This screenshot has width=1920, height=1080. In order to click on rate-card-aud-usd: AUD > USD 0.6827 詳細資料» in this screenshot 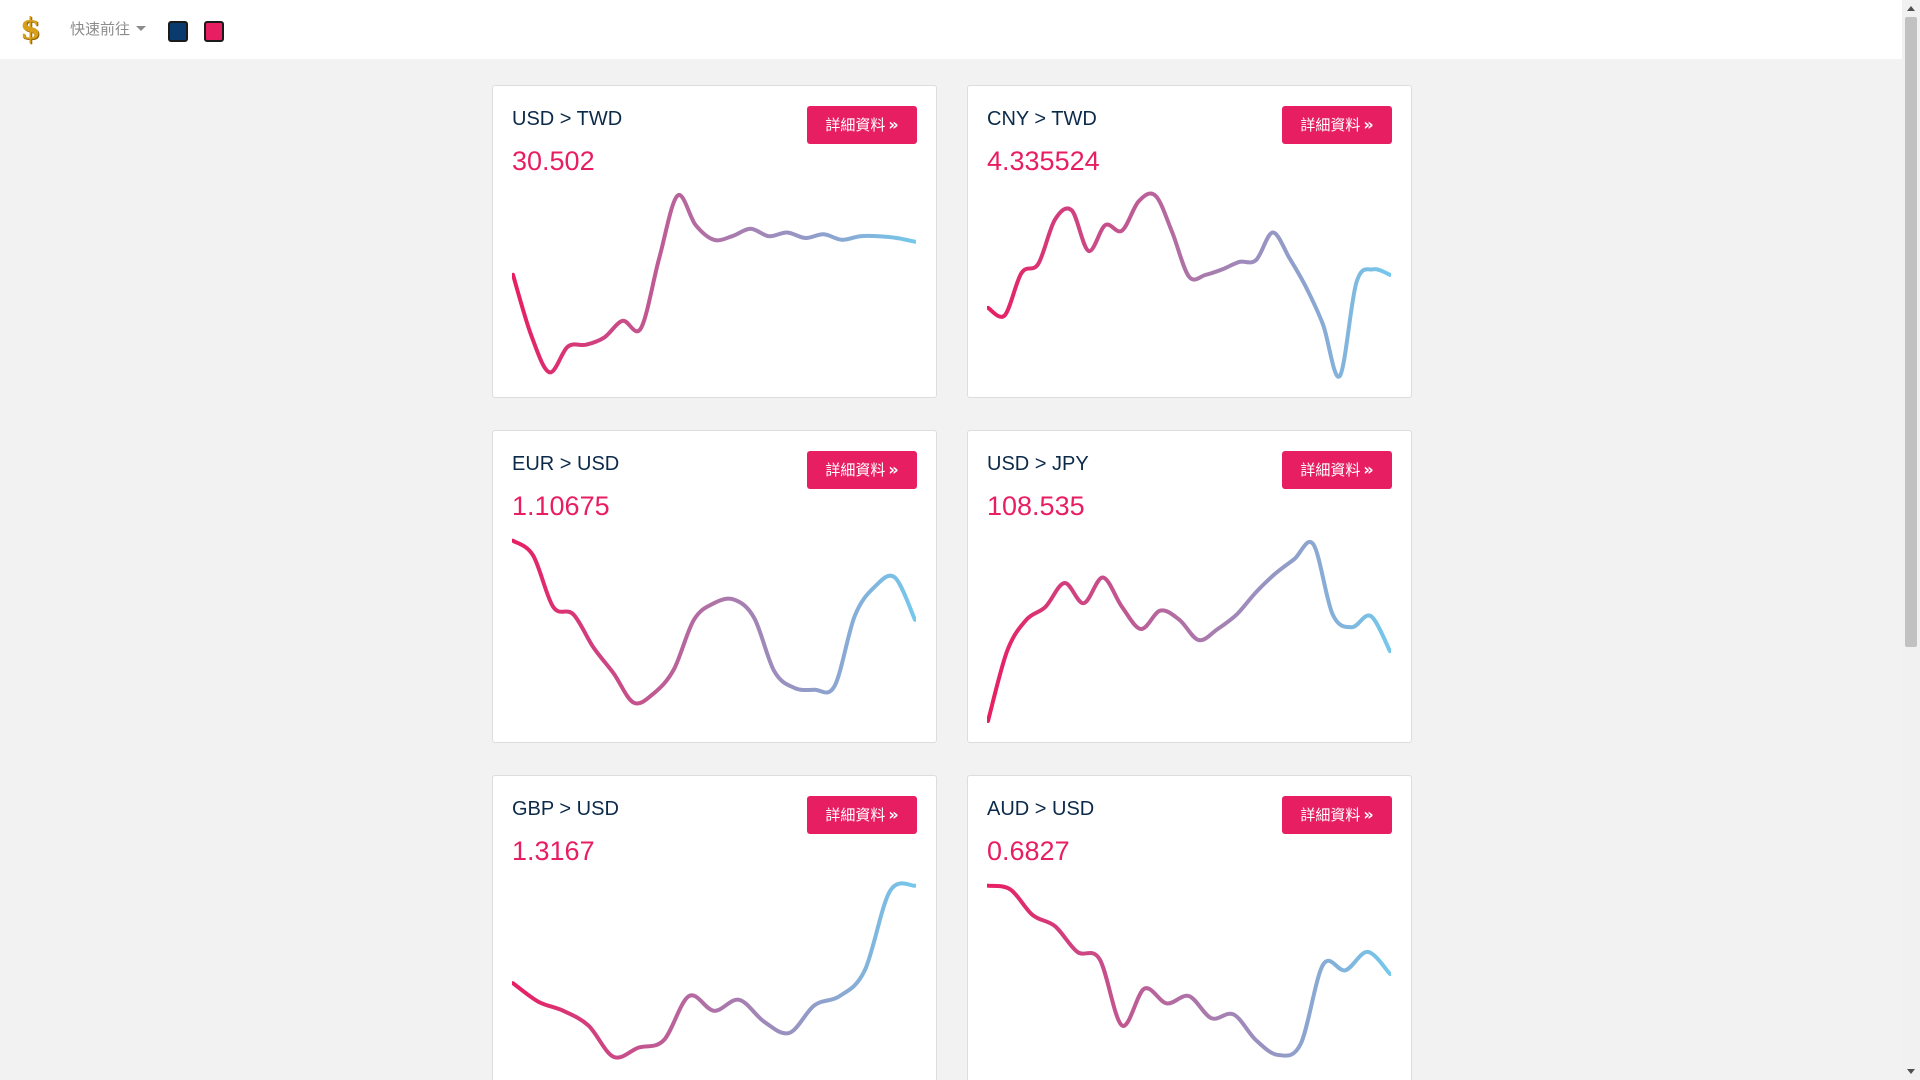, I will do `click(1189, 927)`.